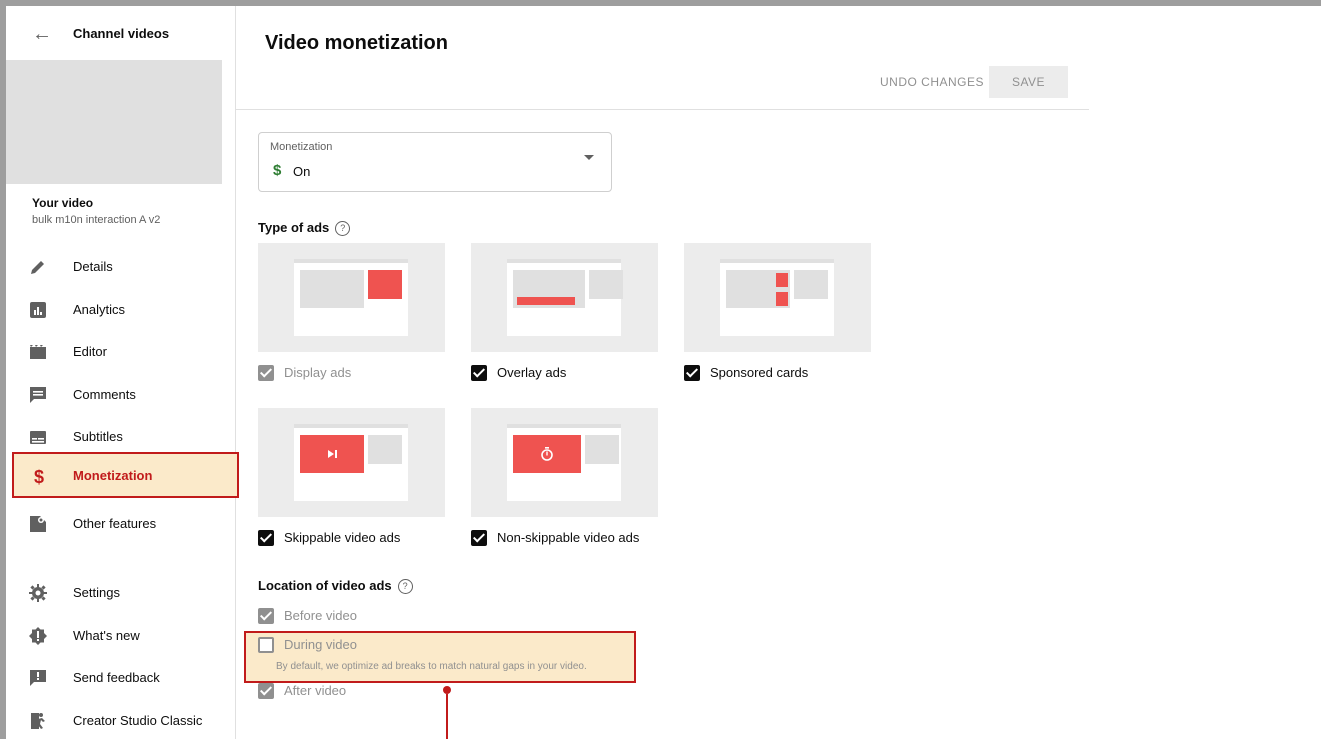 This screenshot has width=1321, height=739. I want to click on whats-new-icon, so click(38, 636).